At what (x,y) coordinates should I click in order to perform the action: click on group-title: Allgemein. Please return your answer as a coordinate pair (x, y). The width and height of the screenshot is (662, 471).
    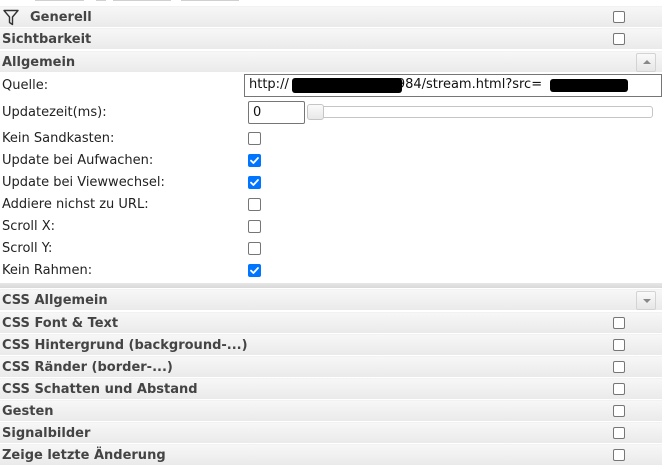
    Looking at the image, I should click on (39, 62).